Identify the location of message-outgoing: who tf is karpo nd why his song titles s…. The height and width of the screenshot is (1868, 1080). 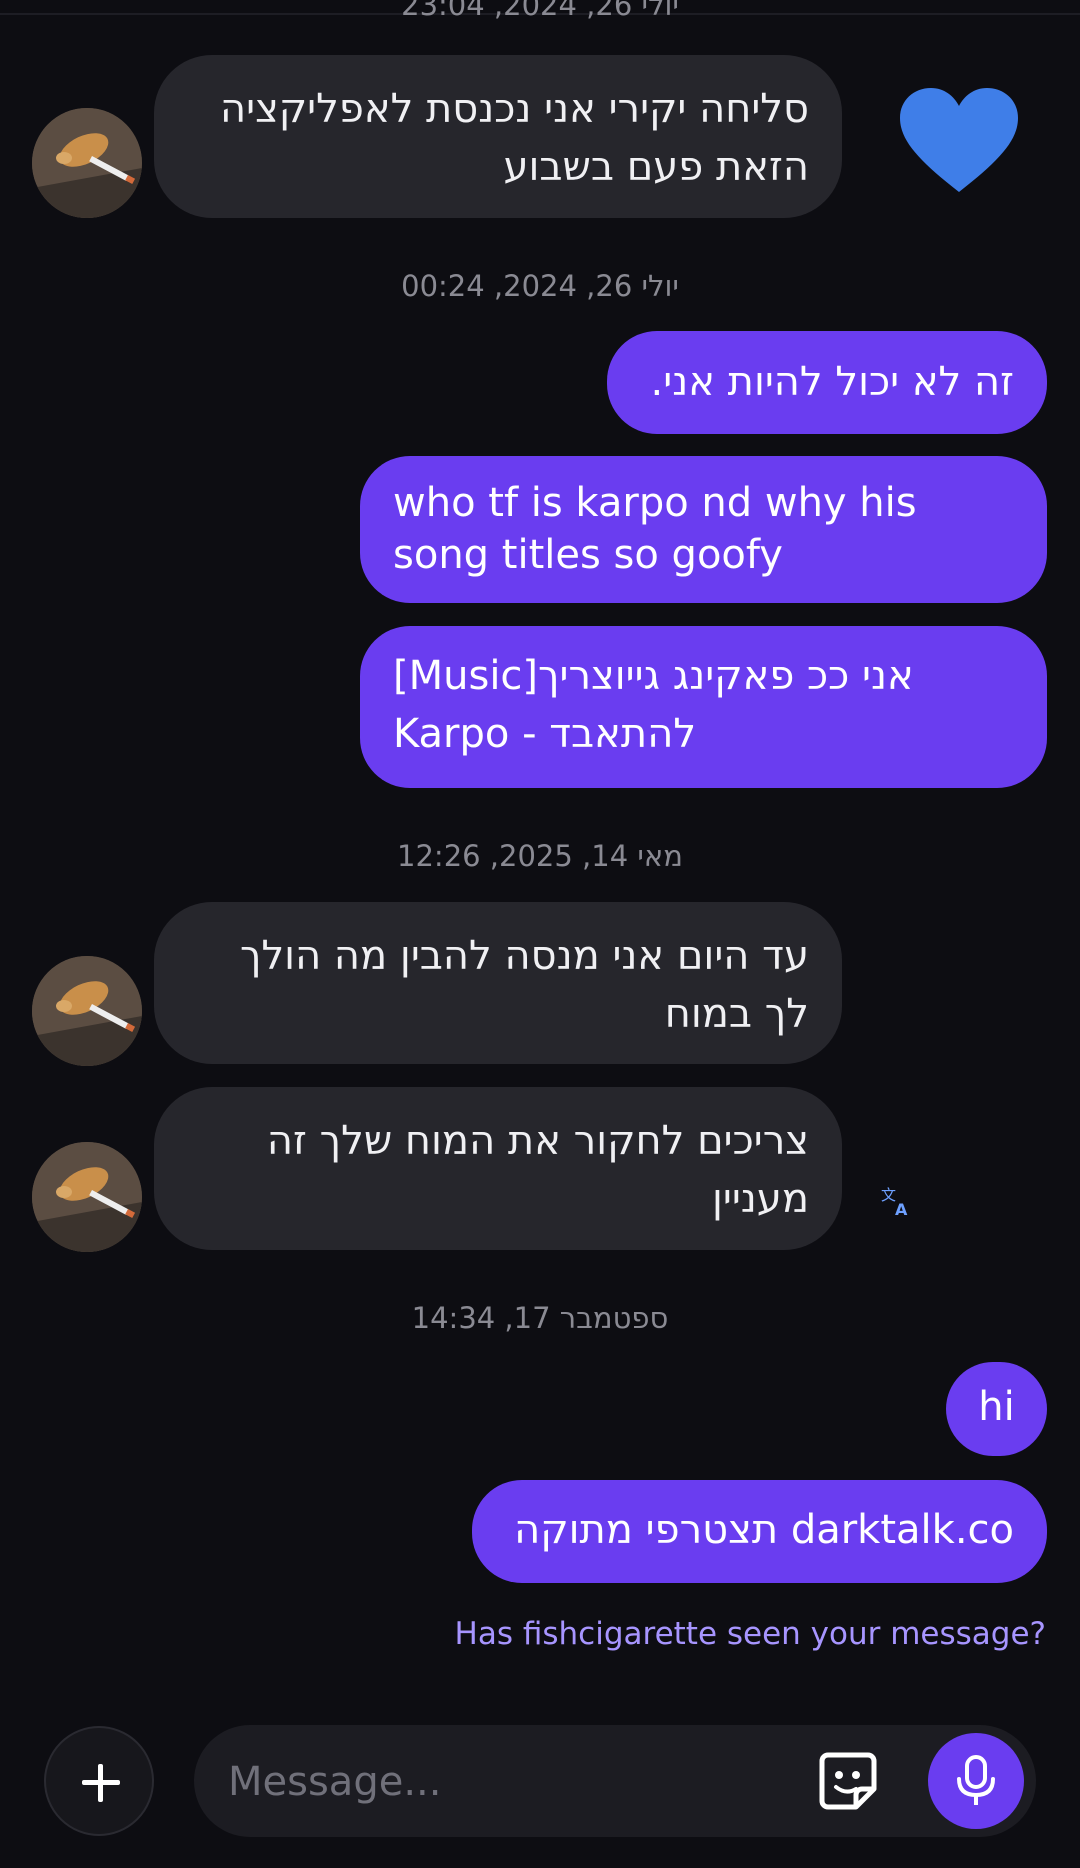
(703, 529).